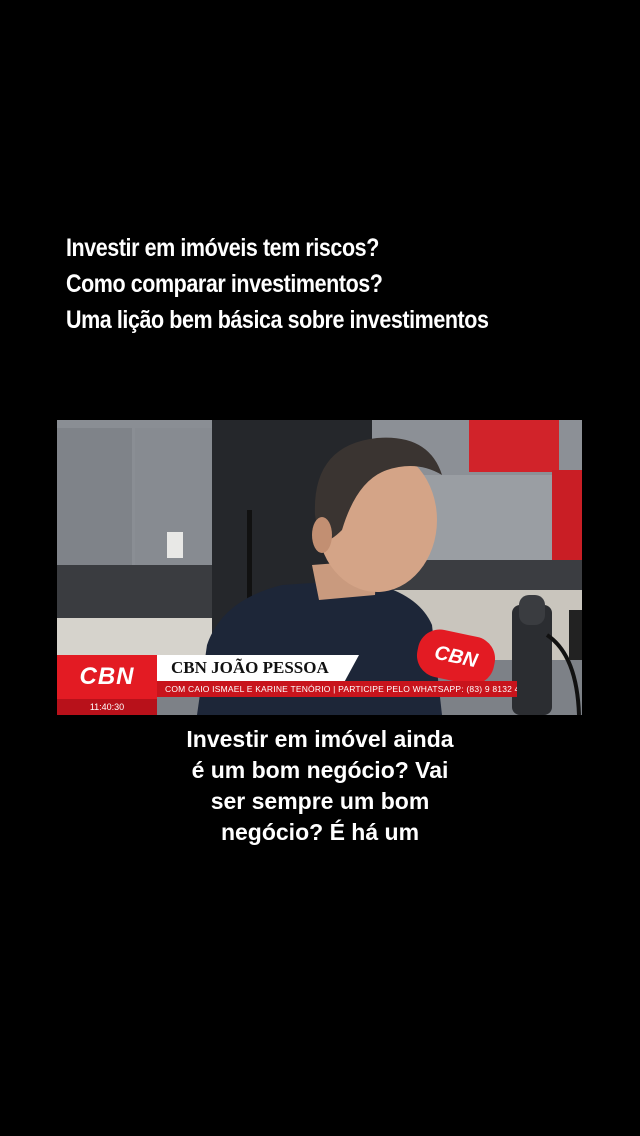 Image resolution: width=640 pixels, height=1136 pixels. Describe the element at coordinates (107, 677) in the screenshot. I see `cbn-logo: CBN` at that location.